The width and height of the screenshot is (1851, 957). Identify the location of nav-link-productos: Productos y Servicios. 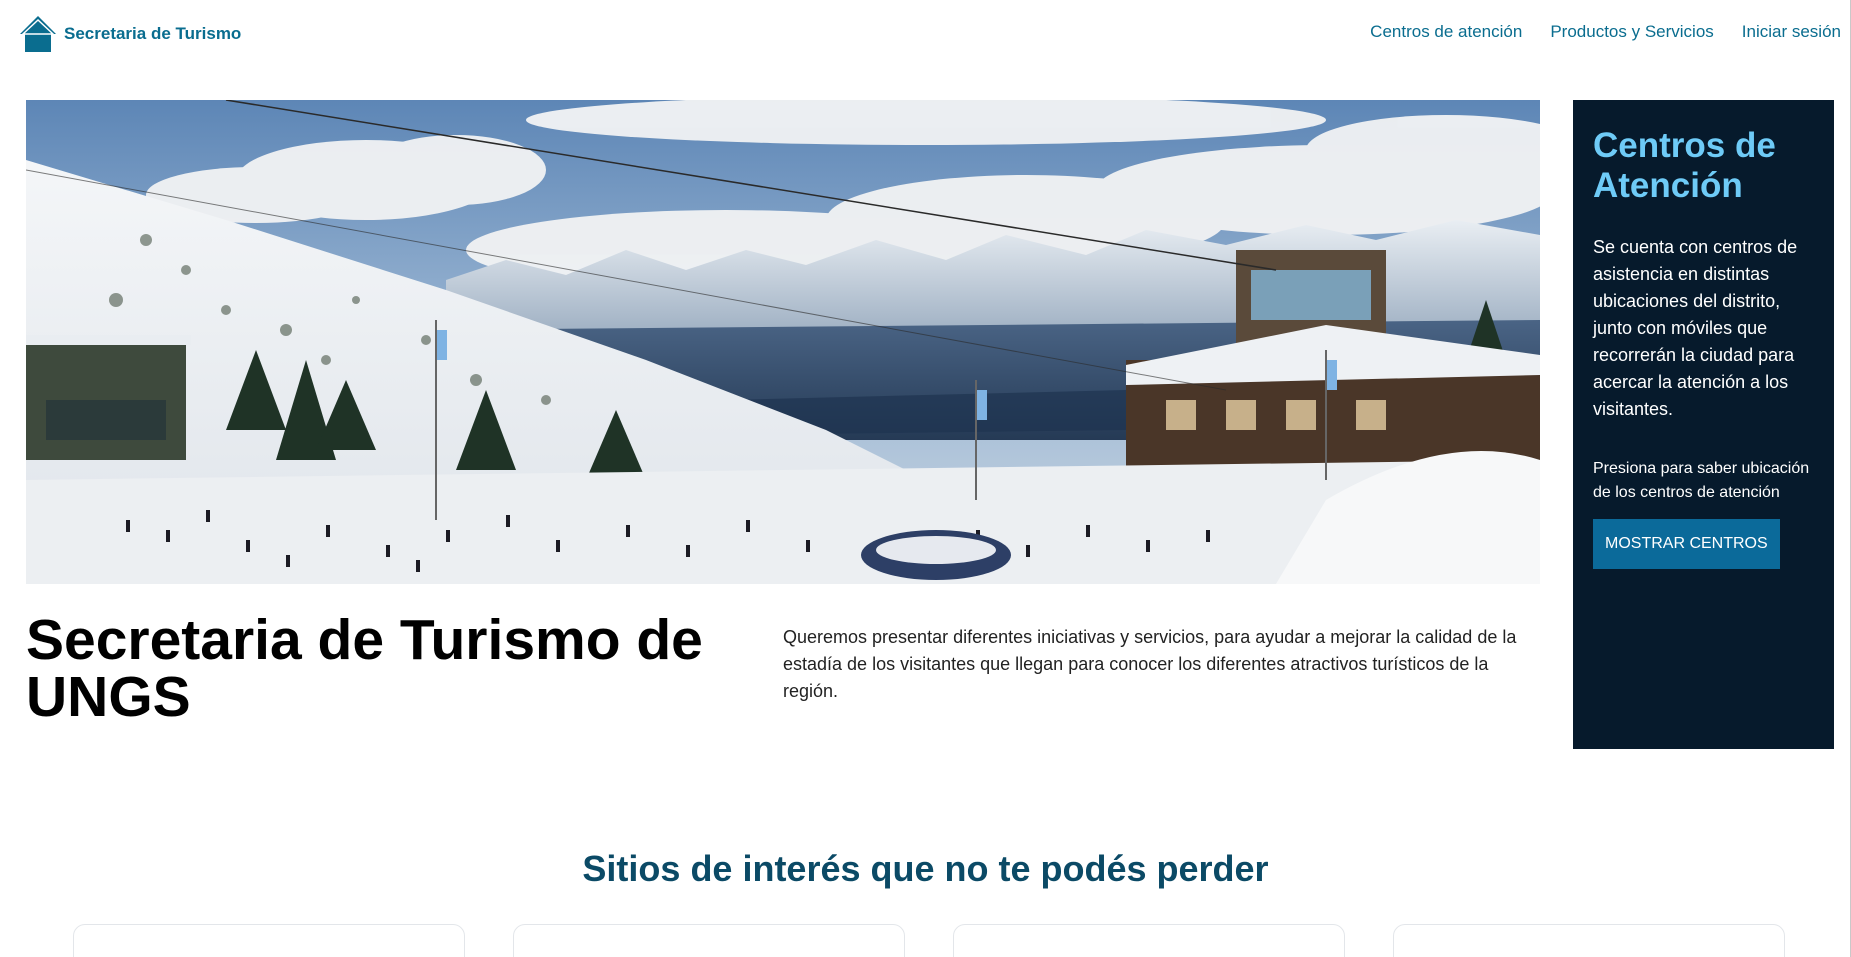
(1631, 32).